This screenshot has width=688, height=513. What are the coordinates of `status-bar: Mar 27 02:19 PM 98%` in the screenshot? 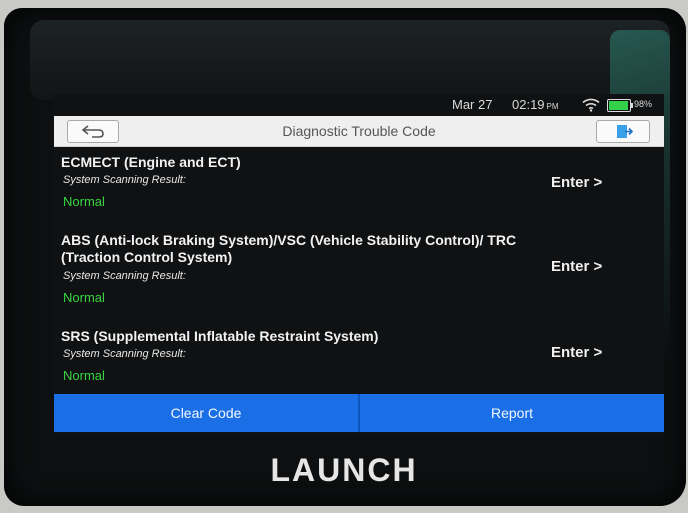 It's located at (359, 105).